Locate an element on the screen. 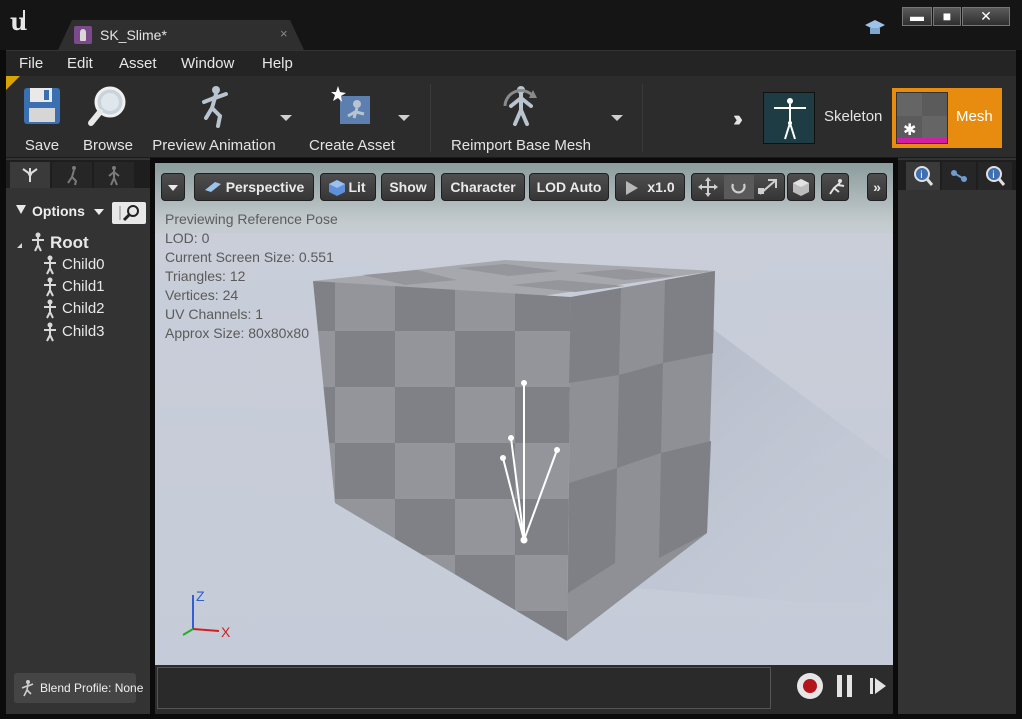 Image resolution: width=1022 pixels, height=719 pixels. learn-icon is located at coordinates (875, 28).